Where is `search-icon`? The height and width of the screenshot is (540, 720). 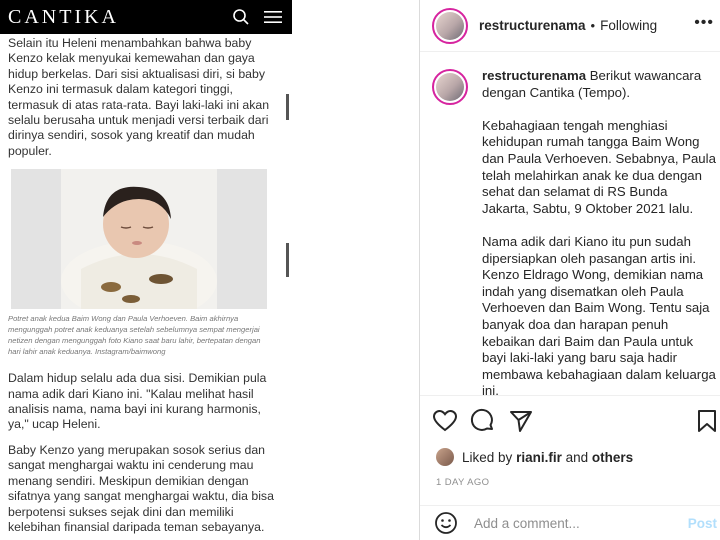 search-icon is located at coordinates (241, 17).